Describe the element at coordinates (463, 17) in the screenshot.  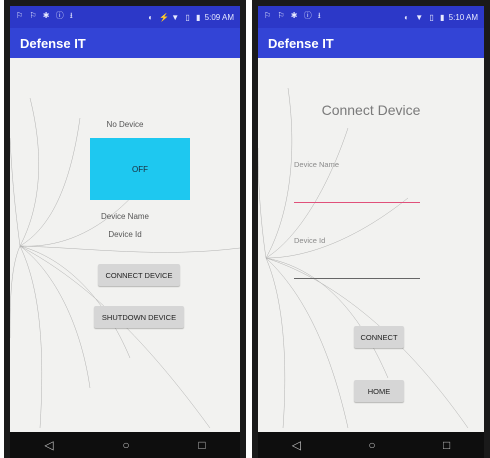
I see `status-time: 5:10 AM` at that location.